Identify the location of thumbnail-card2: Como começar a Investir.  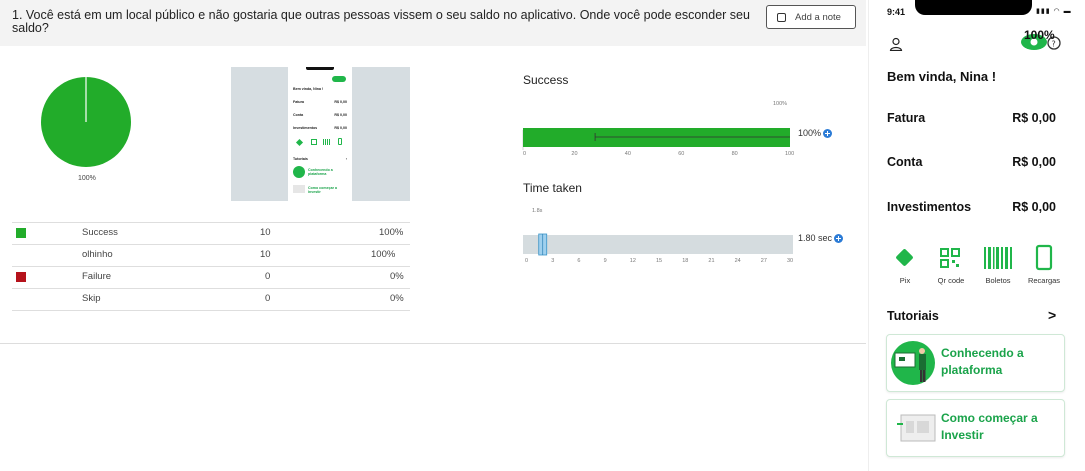
(322, 190).